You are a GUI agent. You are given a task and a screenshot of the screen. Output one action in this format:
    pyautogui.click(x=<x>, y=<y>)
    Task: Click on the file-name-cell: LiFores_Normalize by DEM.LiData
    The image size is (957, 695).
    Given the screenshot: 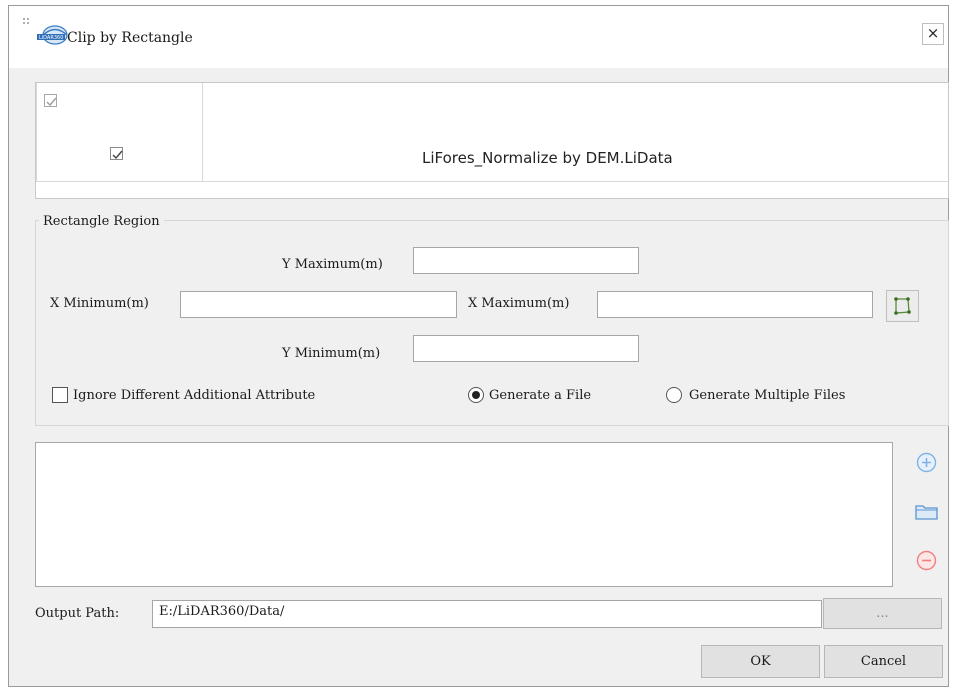 What is the action you would take?
    pyautogui.click(x=547, y=158)
    